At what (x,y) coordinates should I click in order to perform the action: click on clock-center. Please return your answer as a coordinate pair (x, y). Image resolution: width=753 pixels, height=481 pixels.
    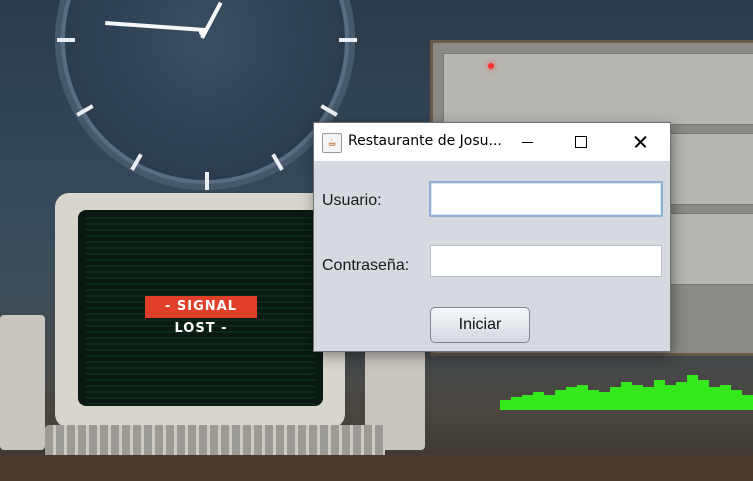
    Looking at the image, I should click on (203, 32).